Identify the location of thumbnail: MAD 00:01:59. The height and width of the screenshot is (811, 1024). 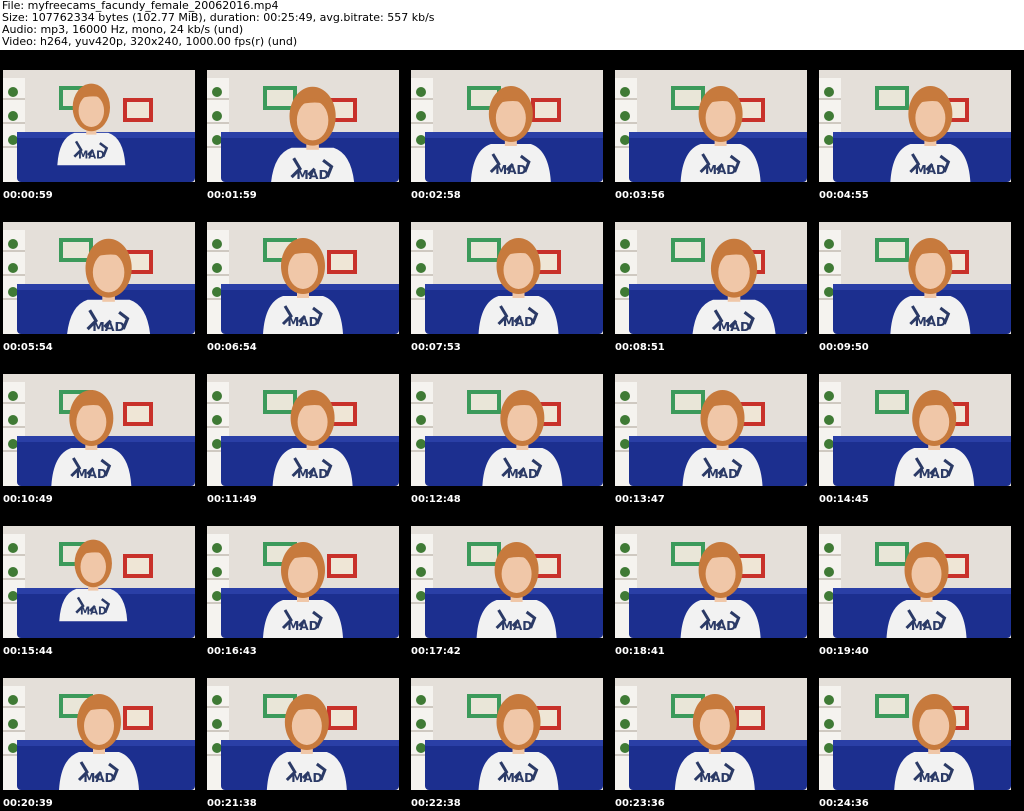
(306, 126).